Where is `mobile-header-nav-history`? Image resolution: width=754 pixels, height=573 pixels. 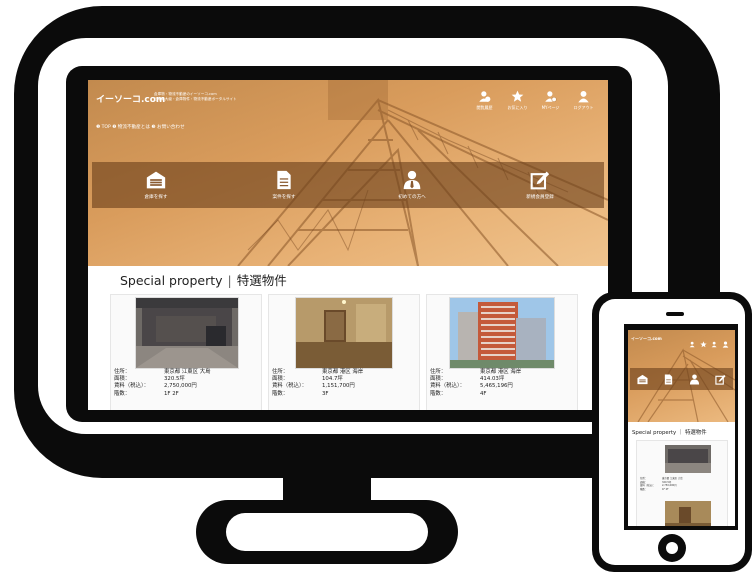 mobile-header-nav-history is located at coordinates (694, 340).